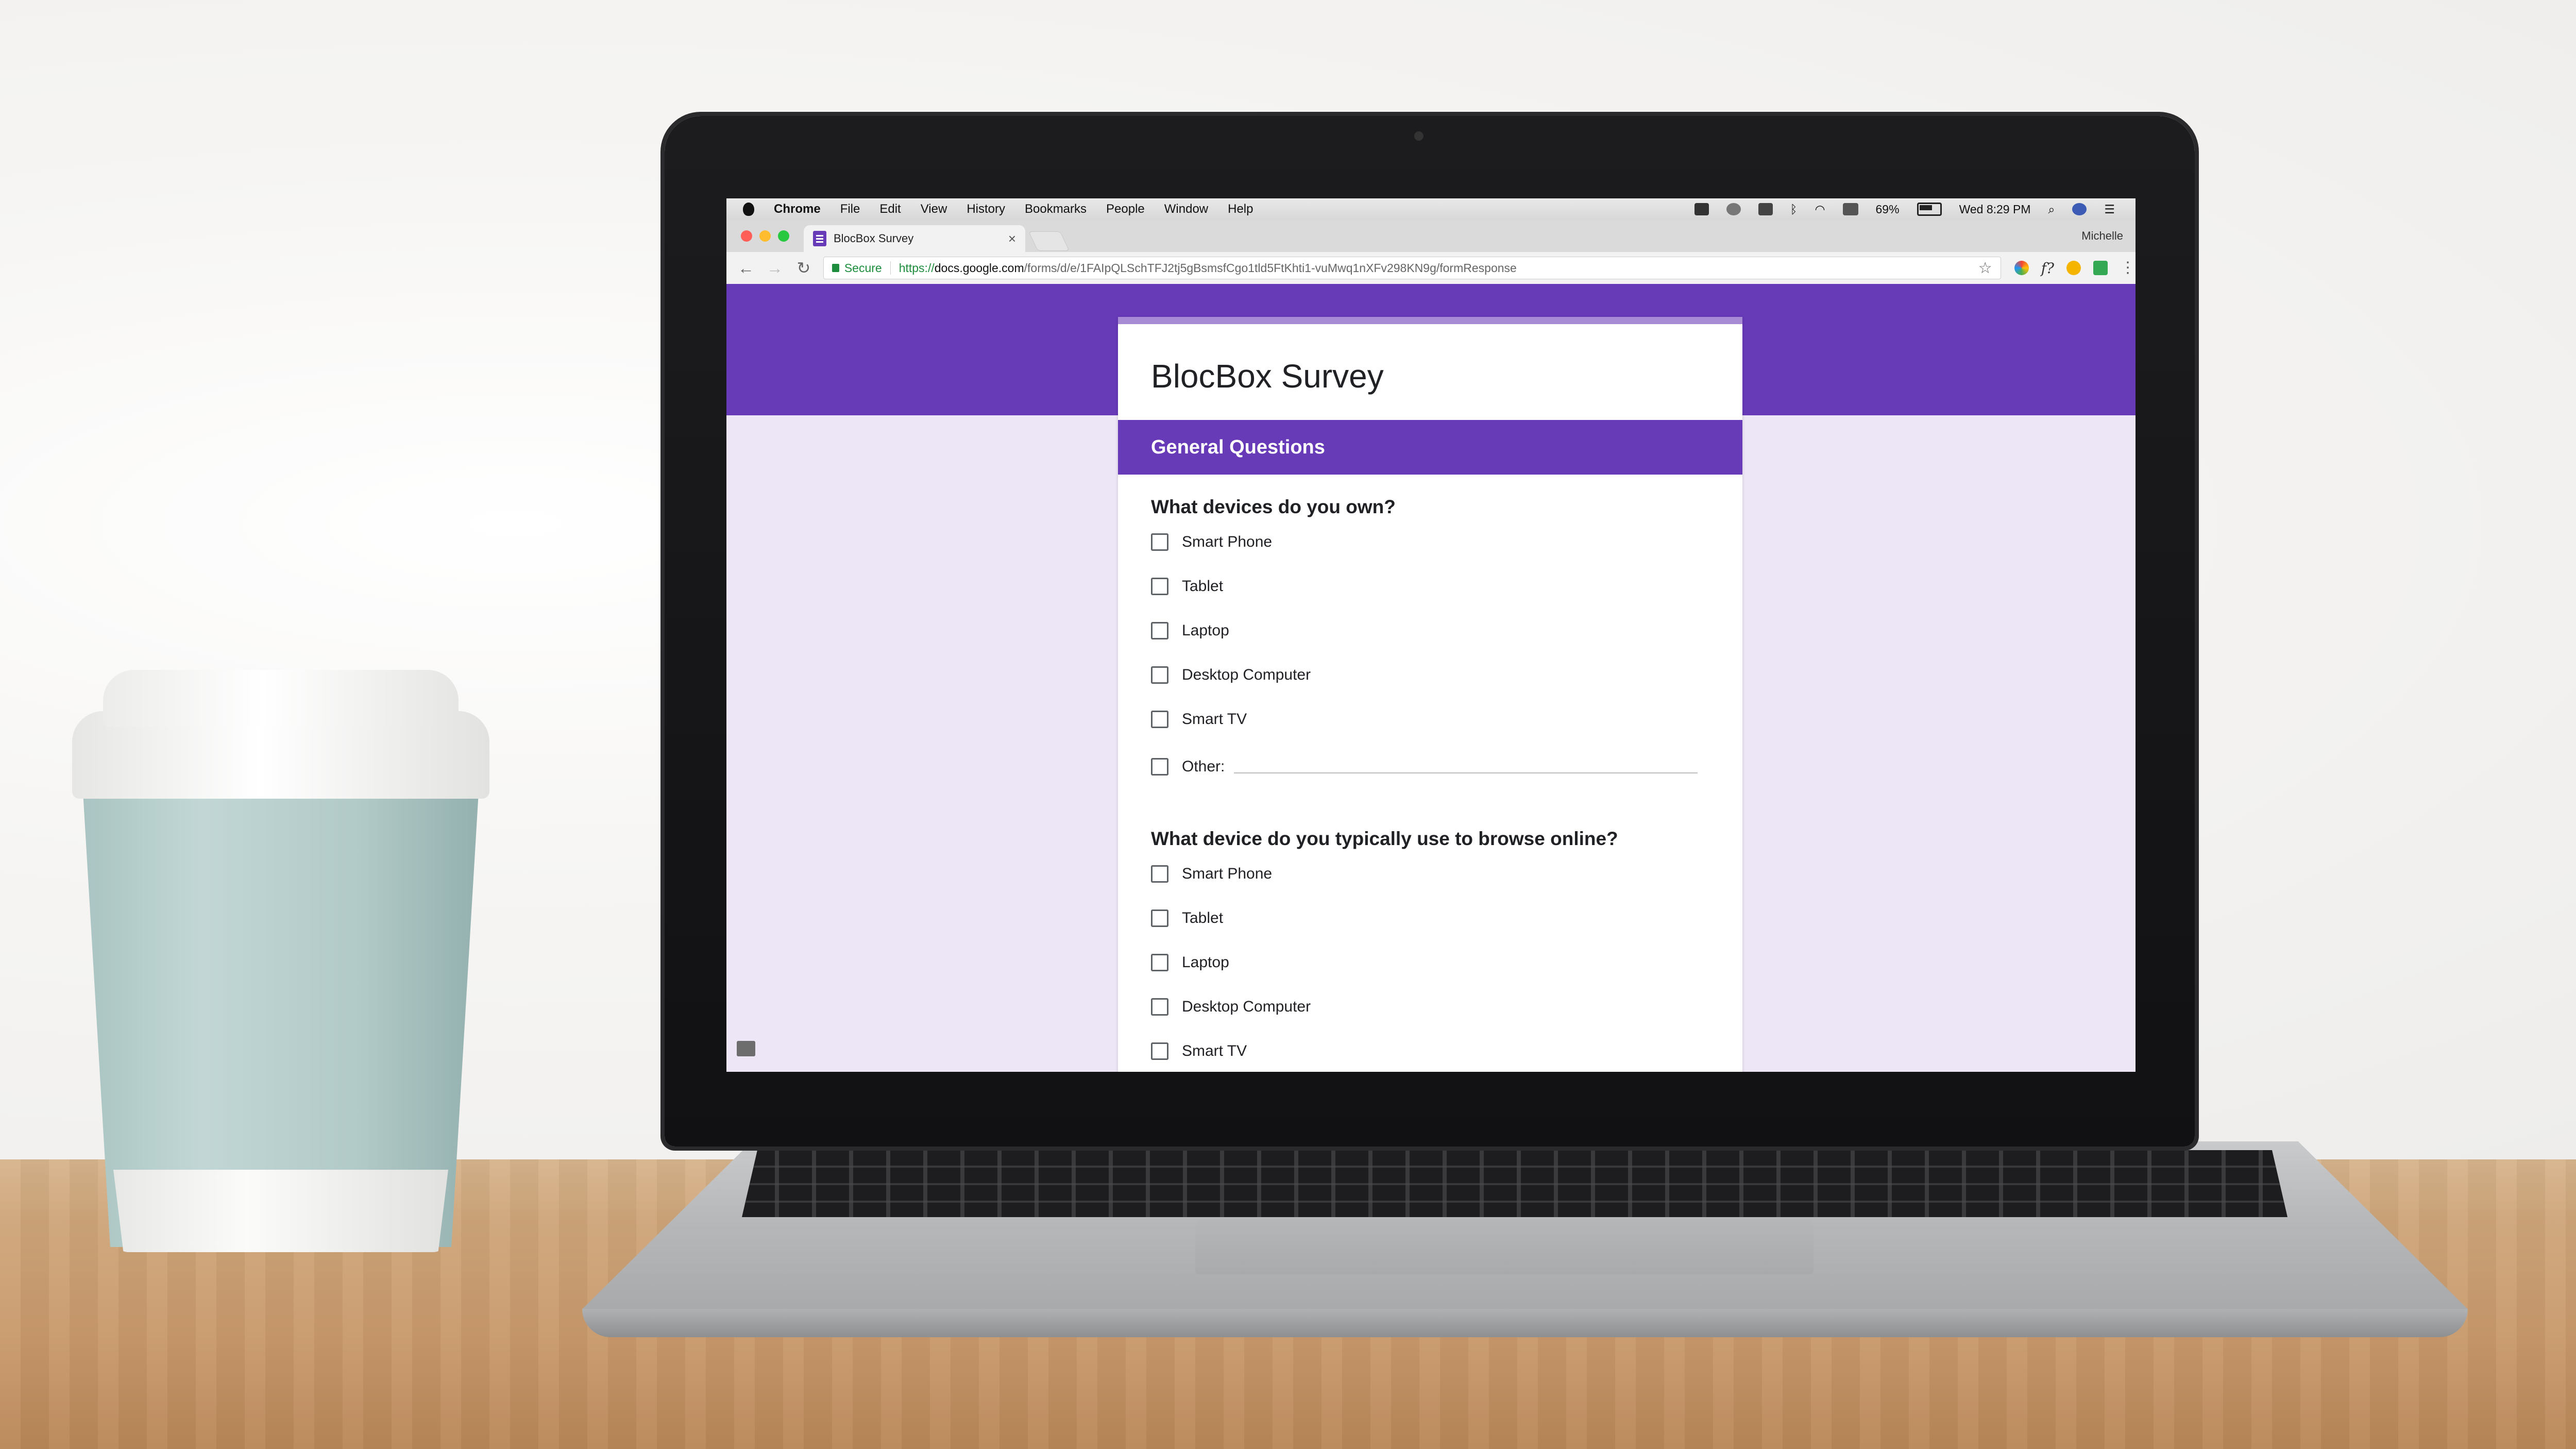  I want to click on url-host: docs.google.com, so click(979, 268).